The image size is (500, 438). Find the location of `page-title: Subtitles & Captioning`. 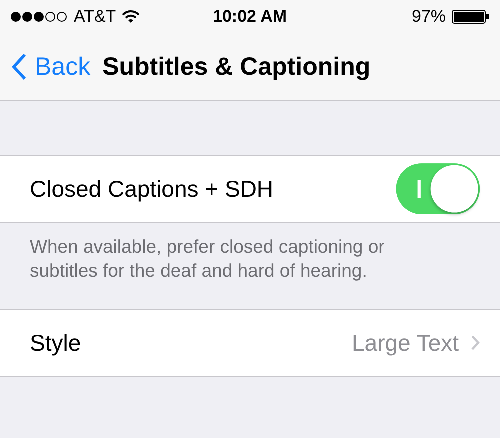

page-title: Subtitles & Captioning is located at coordinates (236, 67).